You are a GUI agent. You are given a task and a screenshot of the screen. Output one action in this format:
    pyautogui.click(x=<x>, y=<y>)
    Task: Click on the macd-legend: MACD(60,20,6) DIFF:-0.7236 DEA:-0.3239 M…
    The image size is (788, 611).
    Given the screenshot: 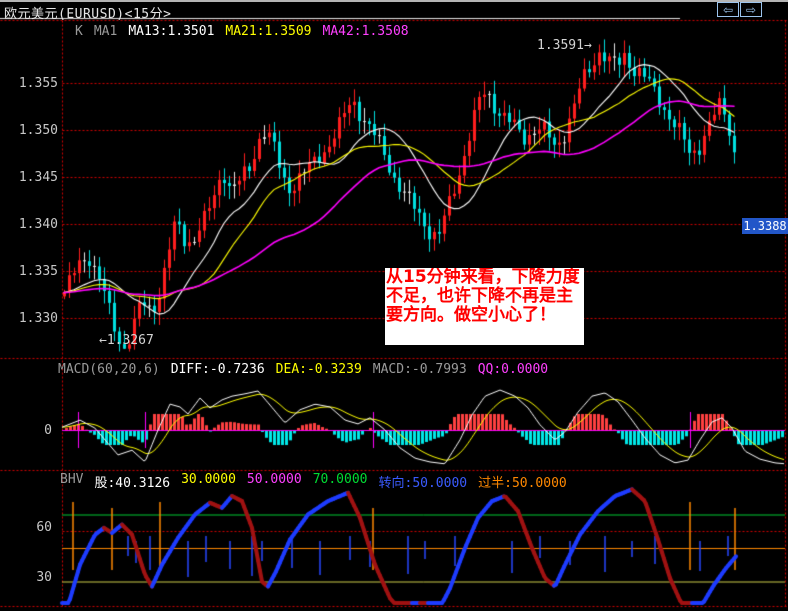 What is the action you would take?
    pyautogui.click(x=303, y=369)
    